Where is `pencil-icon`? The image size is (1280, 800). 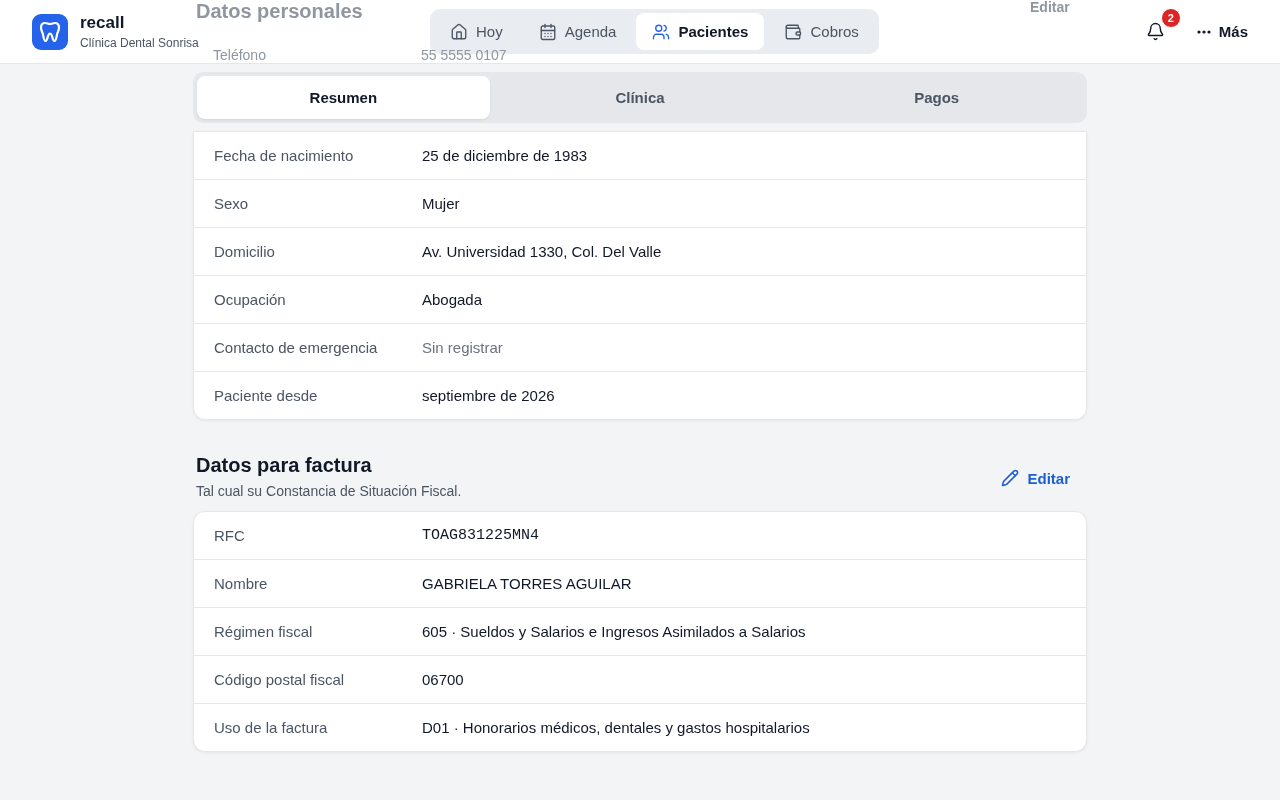
pencil-icon is located at coordinates (1010, 478).